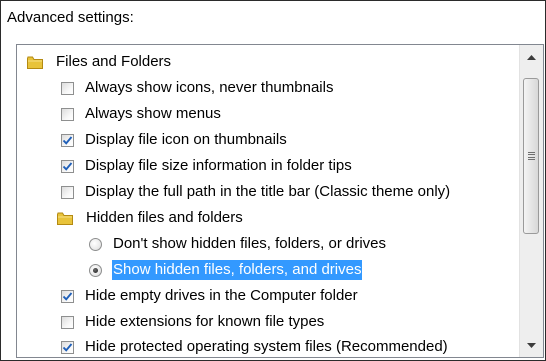 This screenshot has width=546, height=361. I want to click on option-label-selected: Show hidden files, folders, and drives, so click(237, 270).